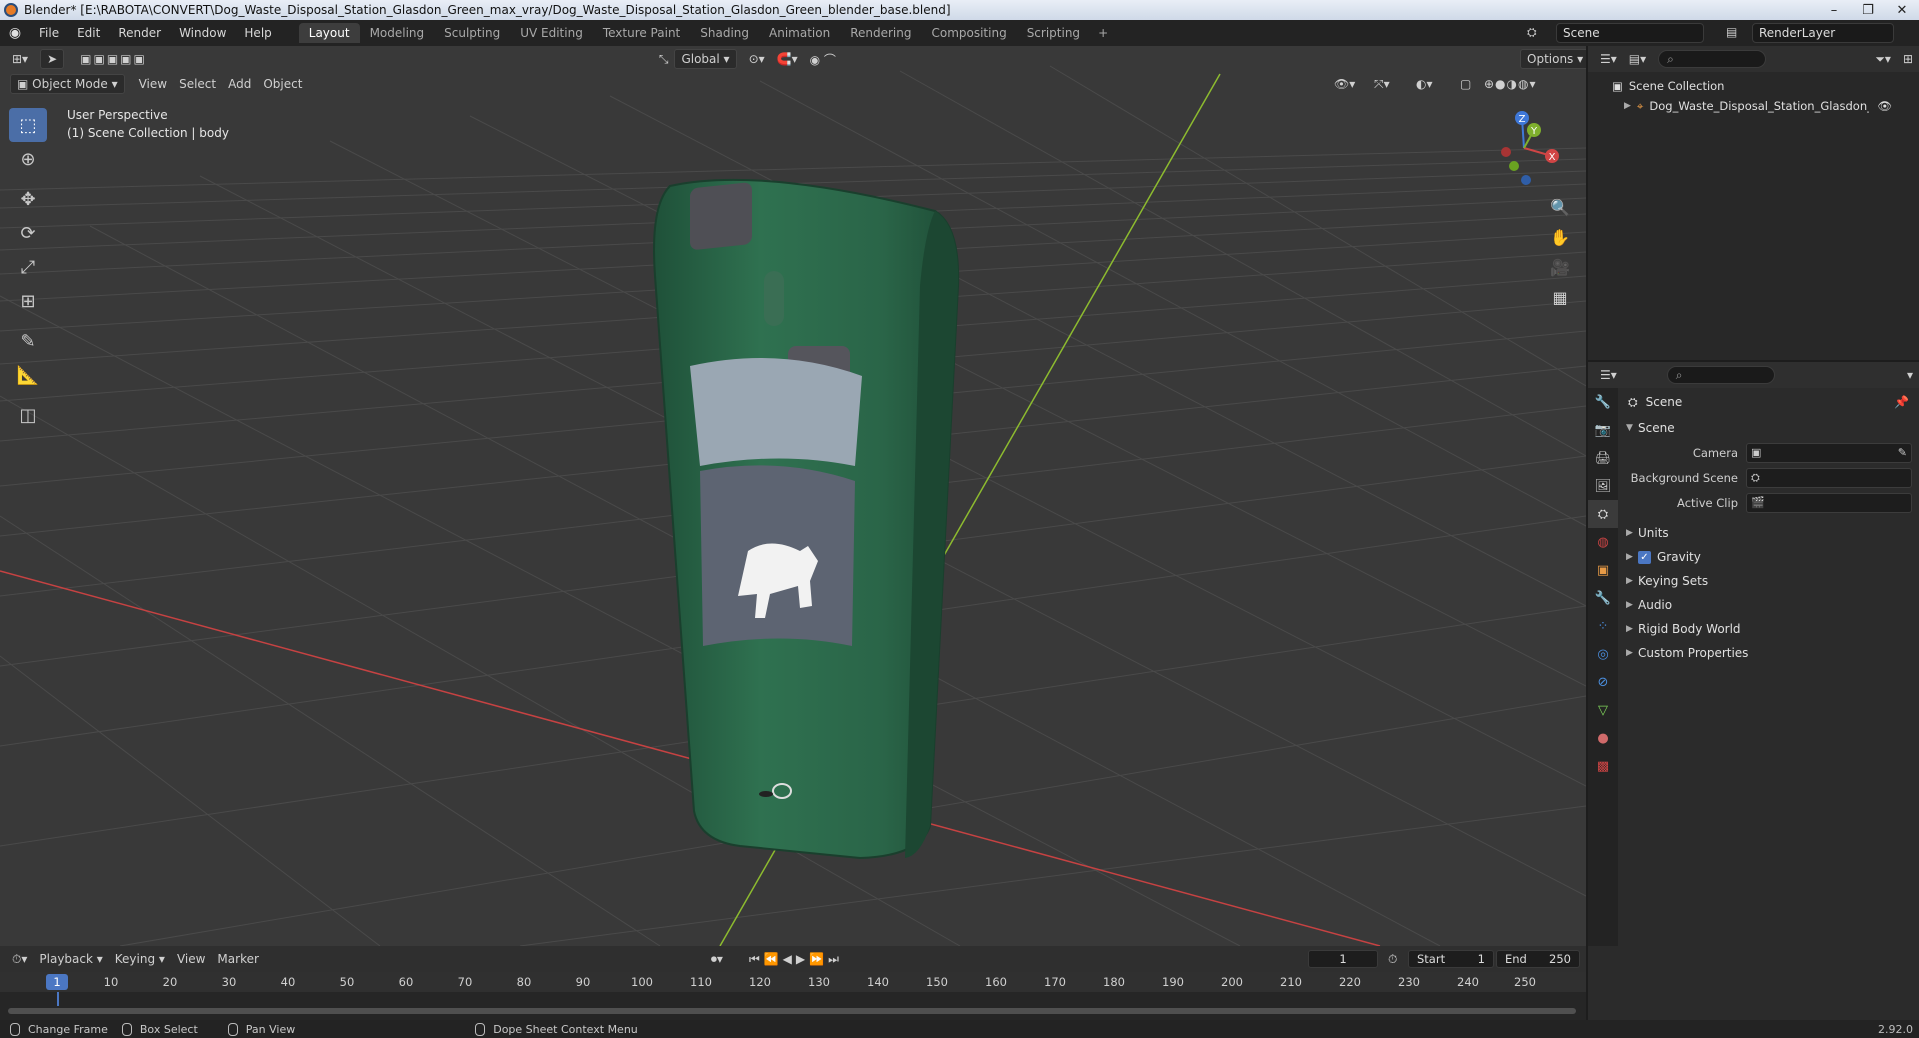 The width and height of the screenshot is (1919, 1038). Describe the element at coordinates (49, 33) in the screenshot. I see `menu-file: File` at that location.